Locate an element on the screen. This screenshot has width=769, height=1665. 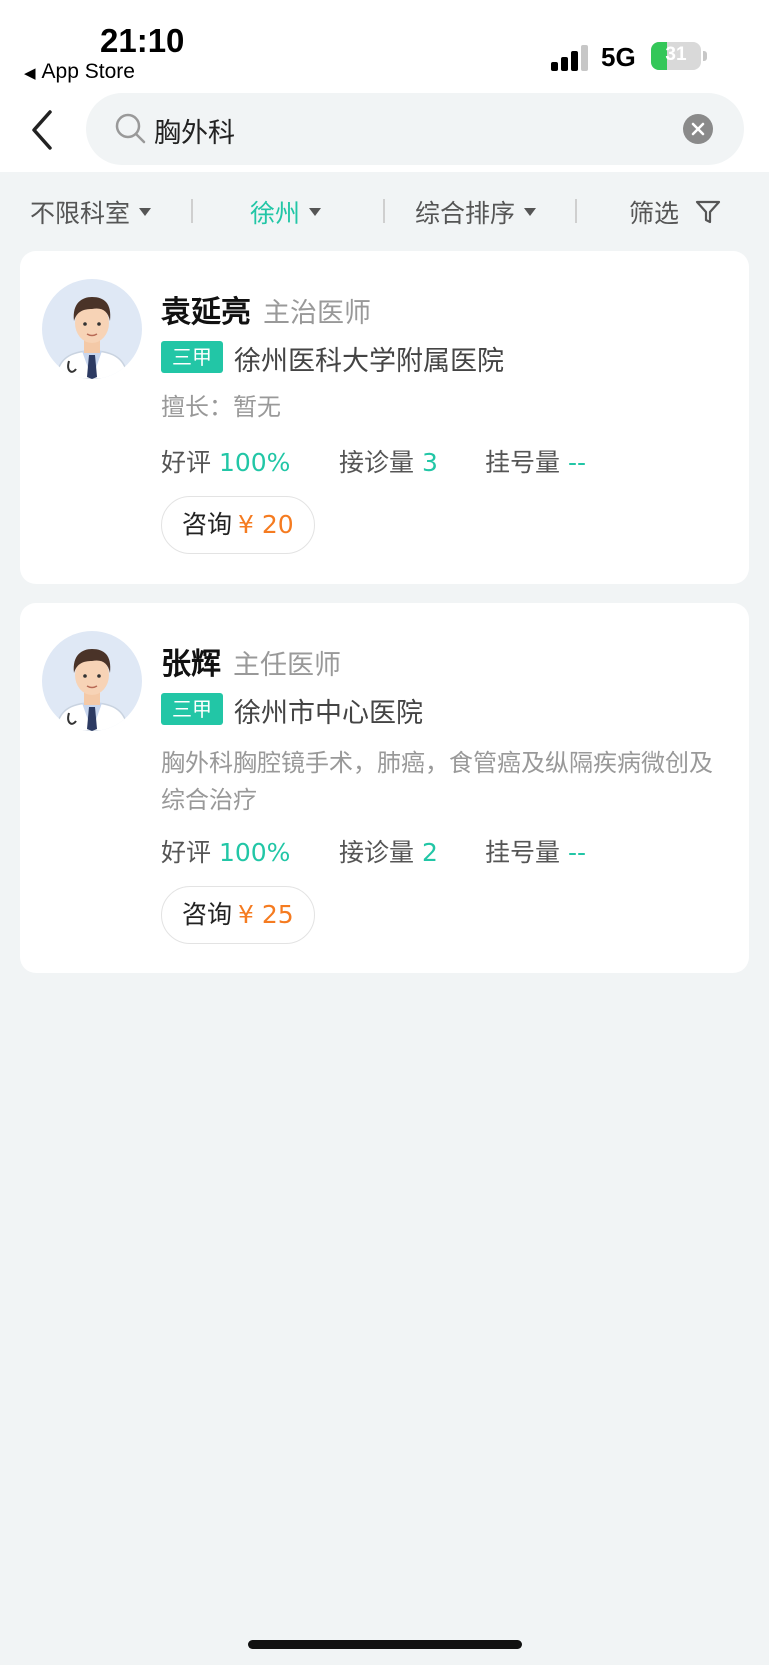
consults-stat: 接诊量 2 is located at coordinates (388, 851).